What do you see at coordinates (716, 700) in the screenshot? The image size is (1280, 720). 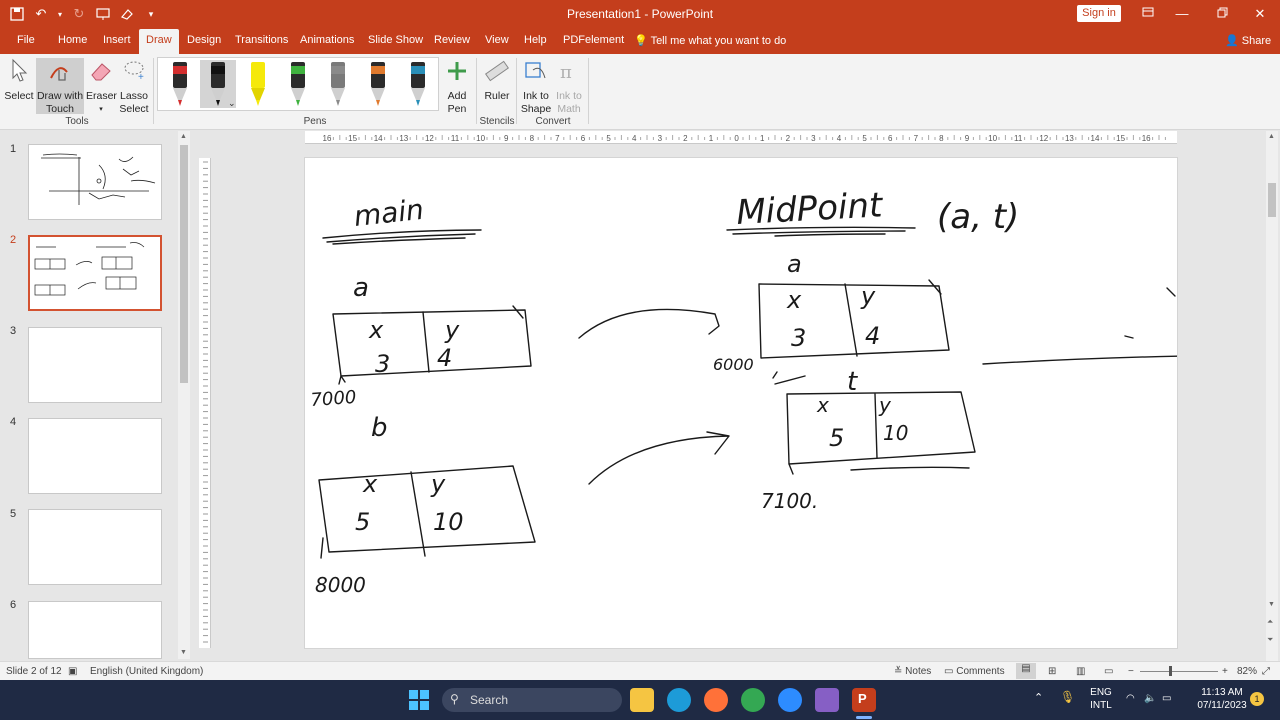 I see `firefox-icon` at bounding box center [716, 700].